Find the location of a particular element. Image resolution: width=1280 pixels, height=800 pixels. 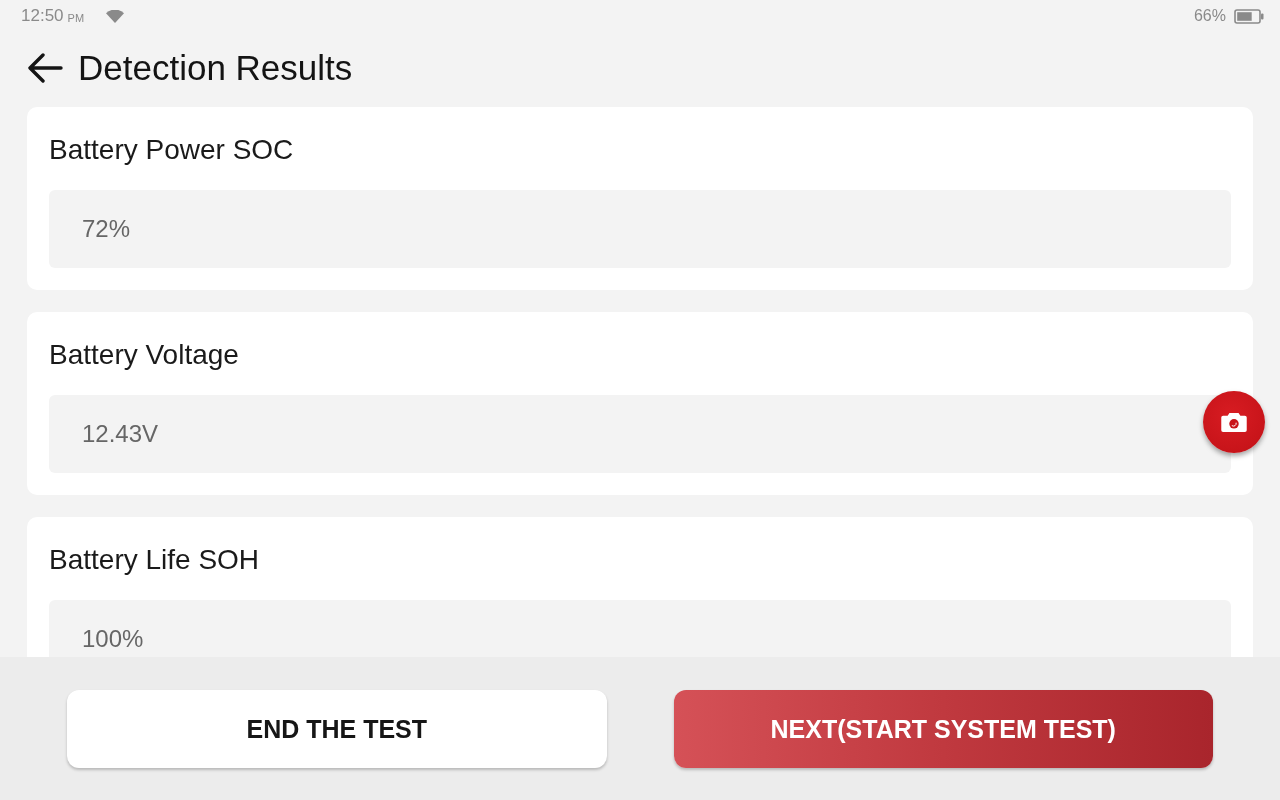

clock-time: 12:50 is located at coordinates (42, 16).